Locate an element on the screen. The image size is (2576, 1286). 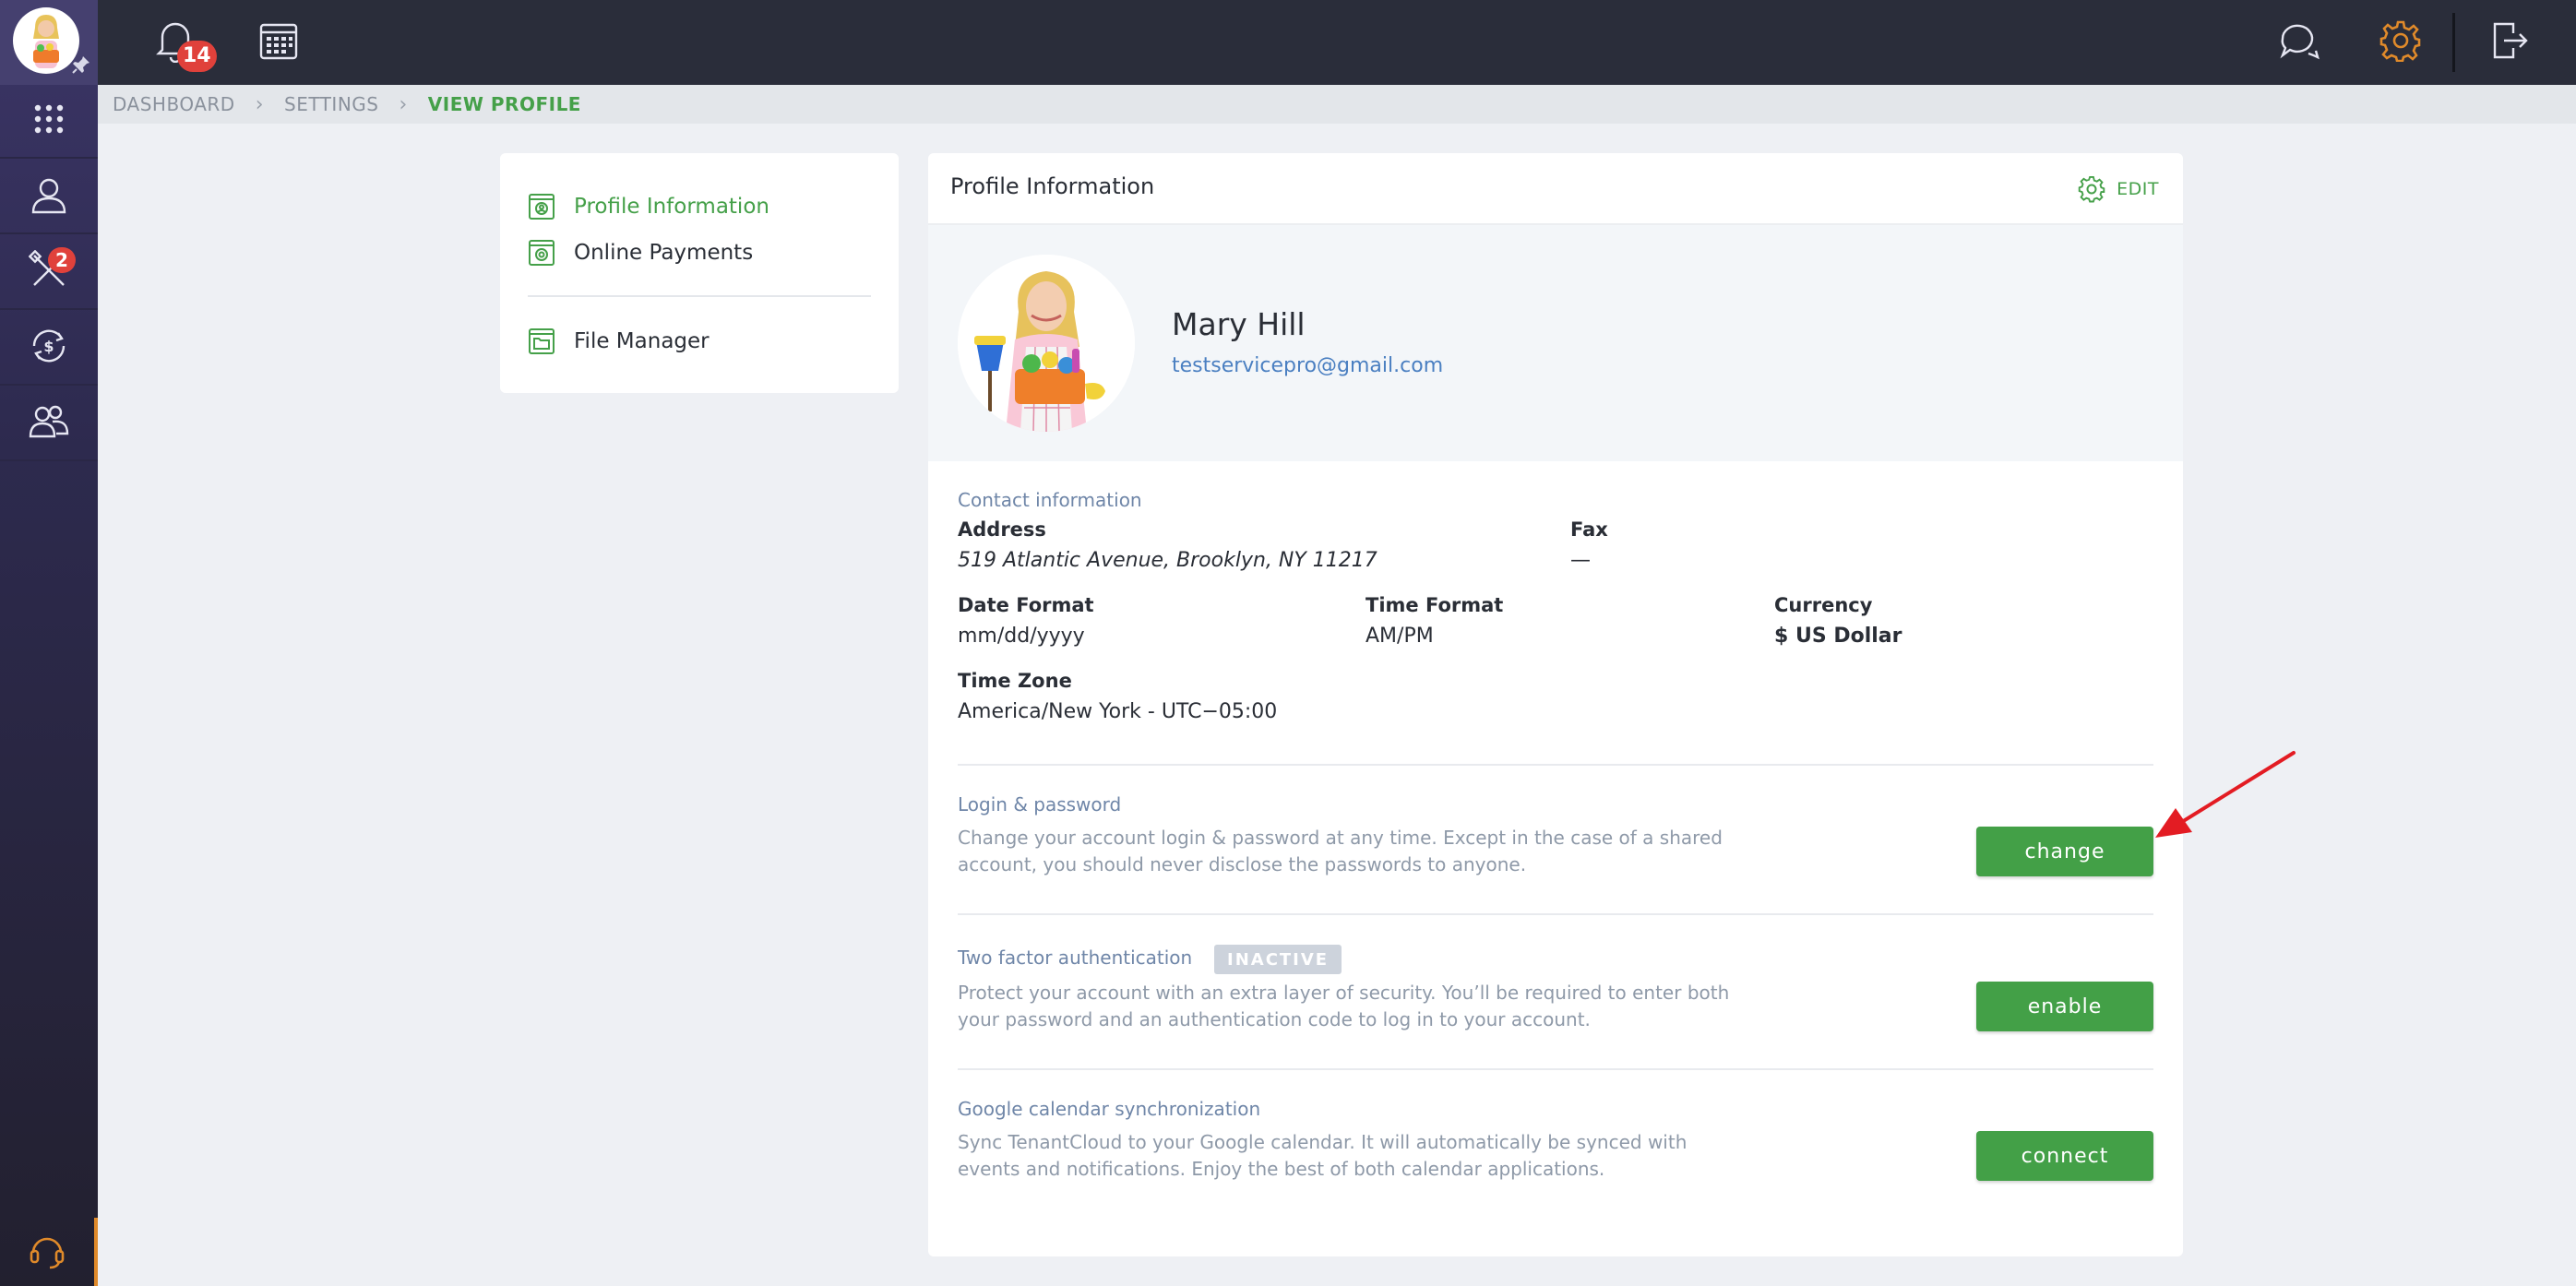
pin-icon is located at coordinates (81, 66).